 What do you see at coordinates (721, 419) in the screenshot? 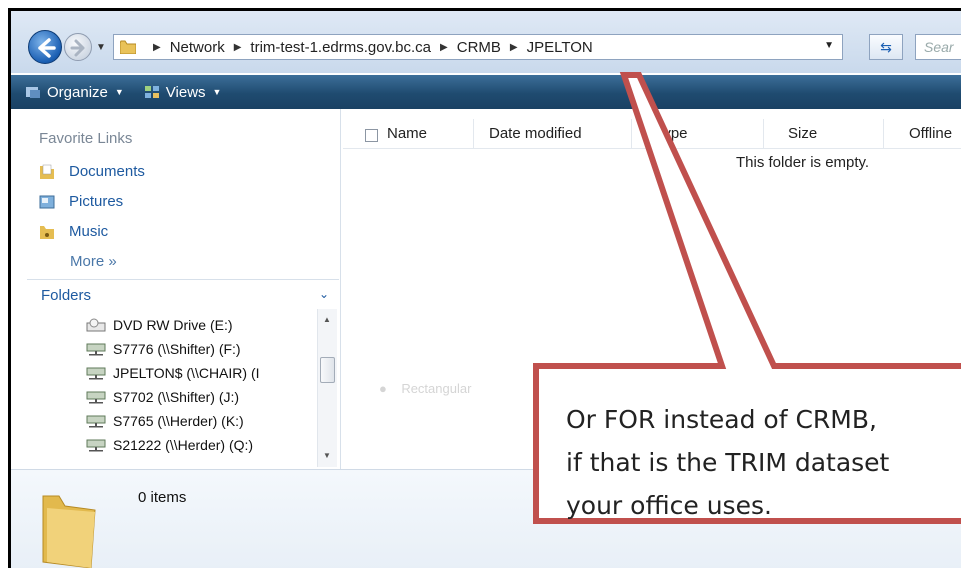
I see `callout-line: Or FOR instead of CRMB,` at bounding box center [721, 419].